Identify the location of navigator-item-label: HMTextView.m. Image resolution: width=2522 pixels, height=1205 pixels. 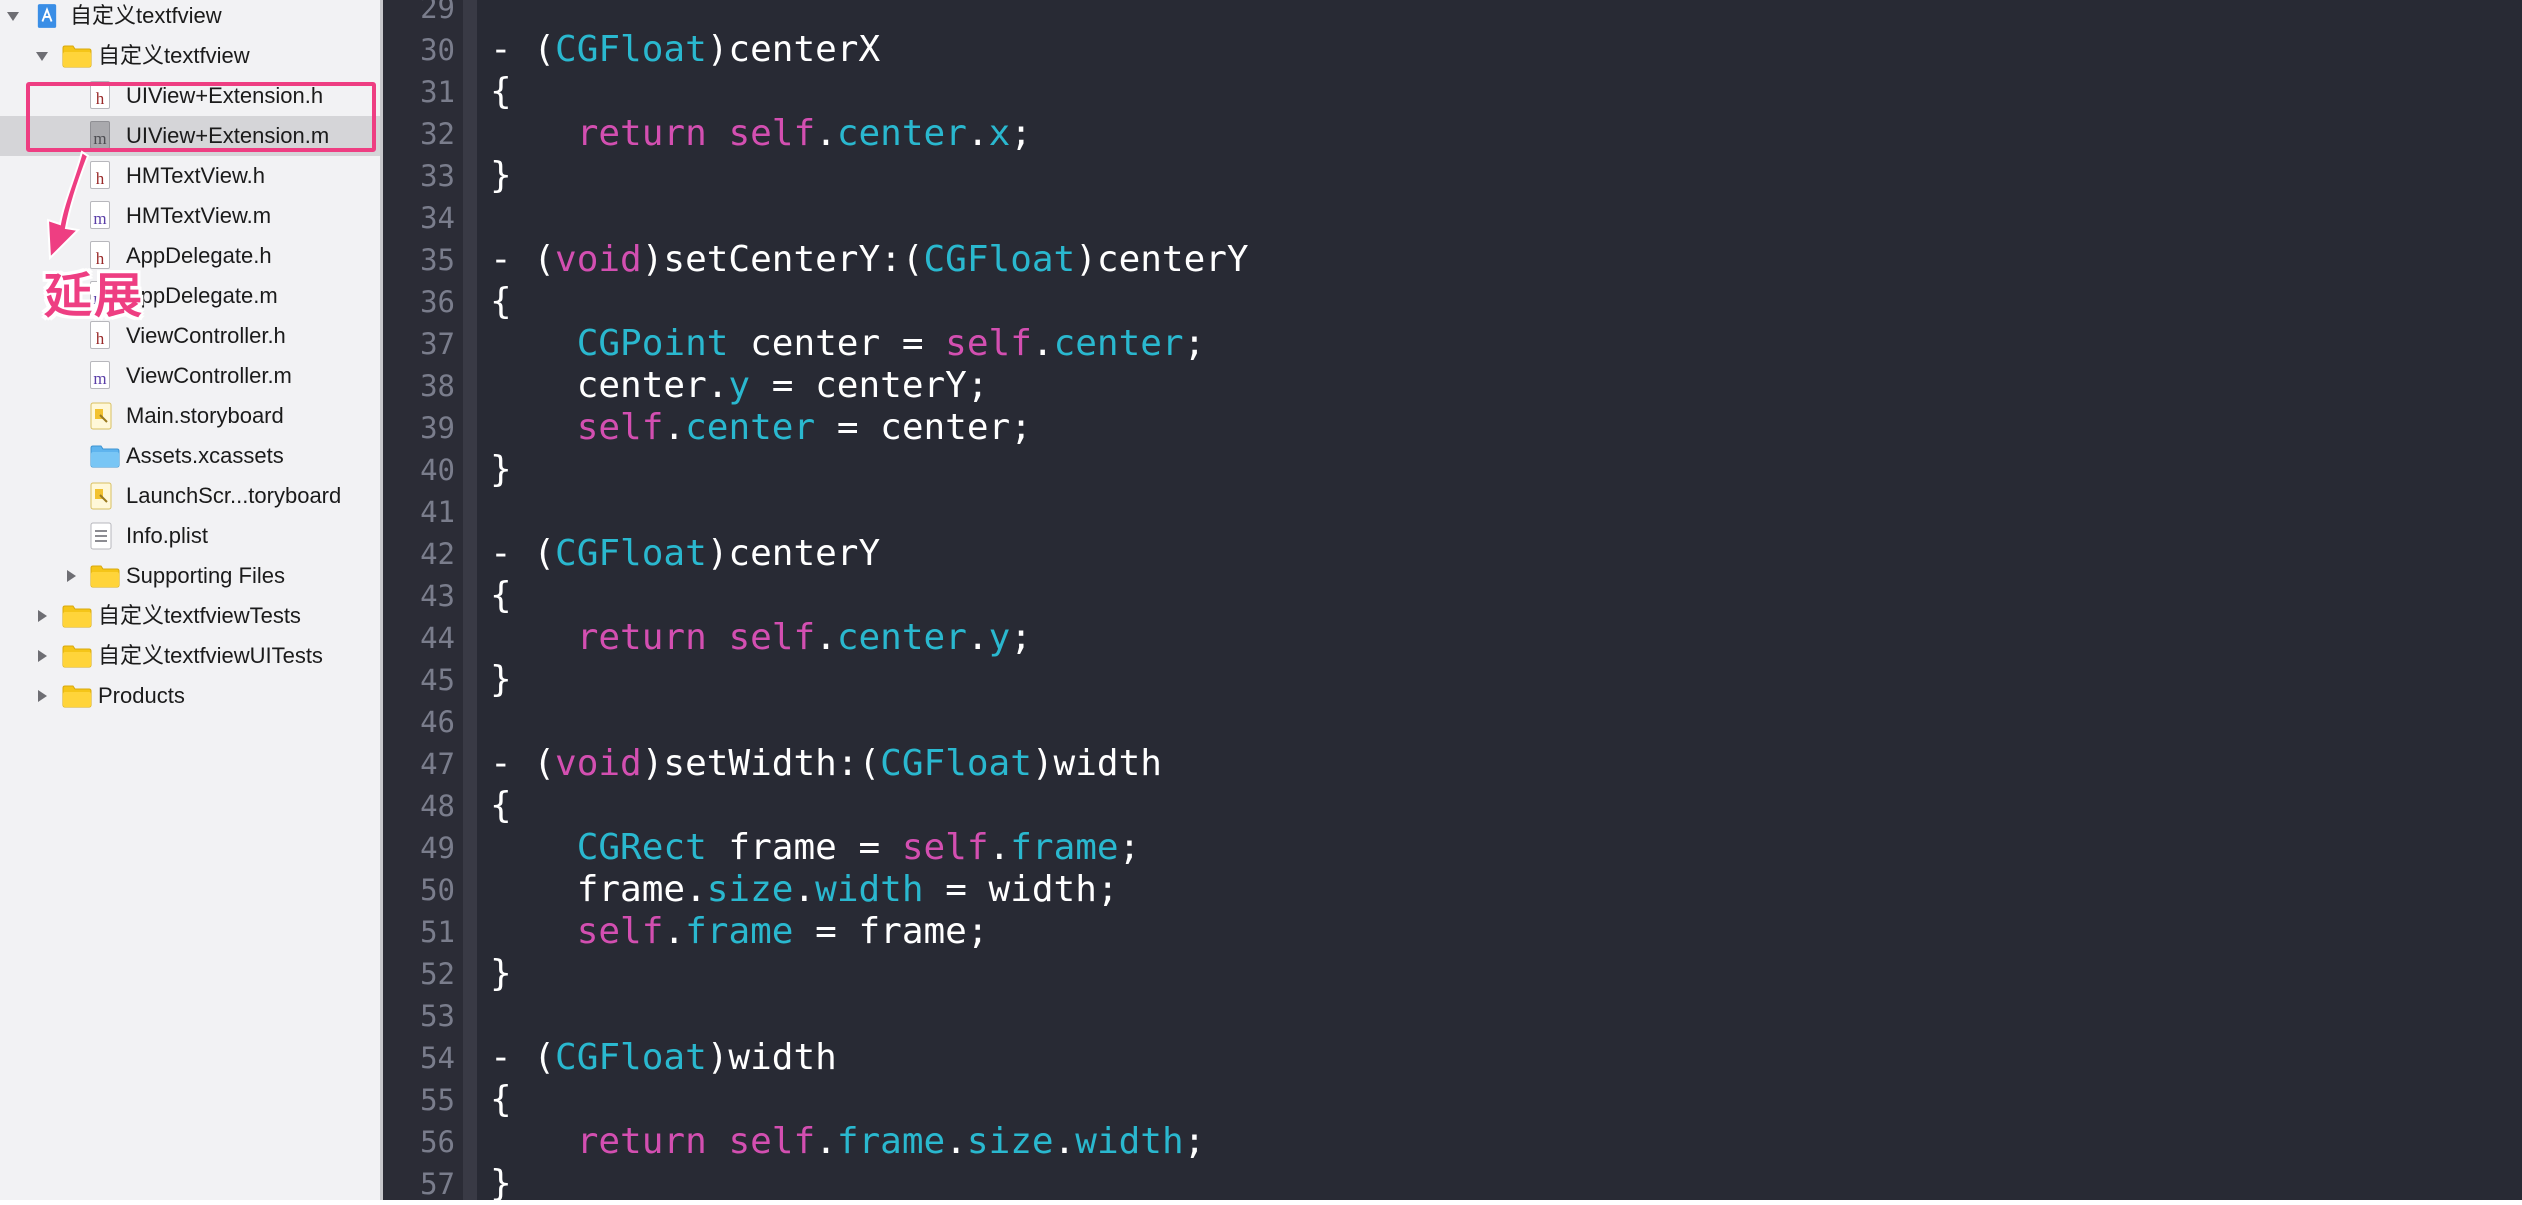
(199, 215).